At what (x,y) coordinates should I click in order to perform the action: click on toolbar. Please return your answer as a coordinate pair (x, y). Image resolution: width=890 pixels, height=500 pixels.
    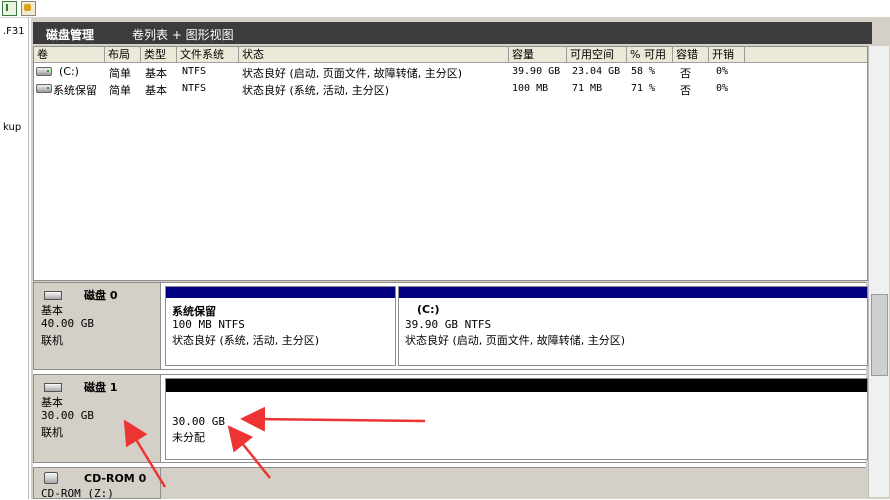
    Looking at the image, I should click on (445, 9).